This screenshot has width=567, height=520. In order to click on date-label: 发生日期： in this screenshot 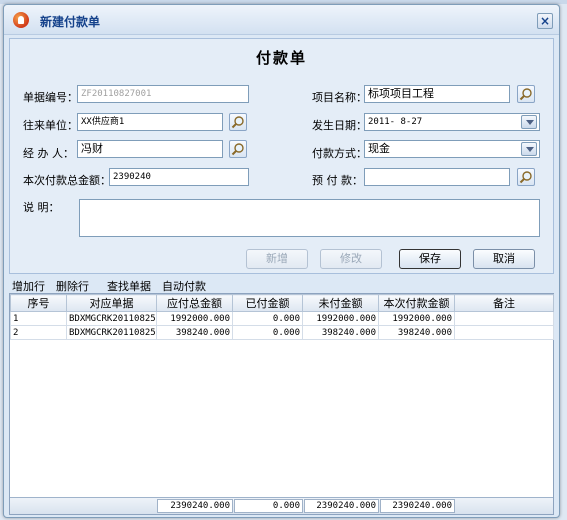, I will do `click(339, 125)`.